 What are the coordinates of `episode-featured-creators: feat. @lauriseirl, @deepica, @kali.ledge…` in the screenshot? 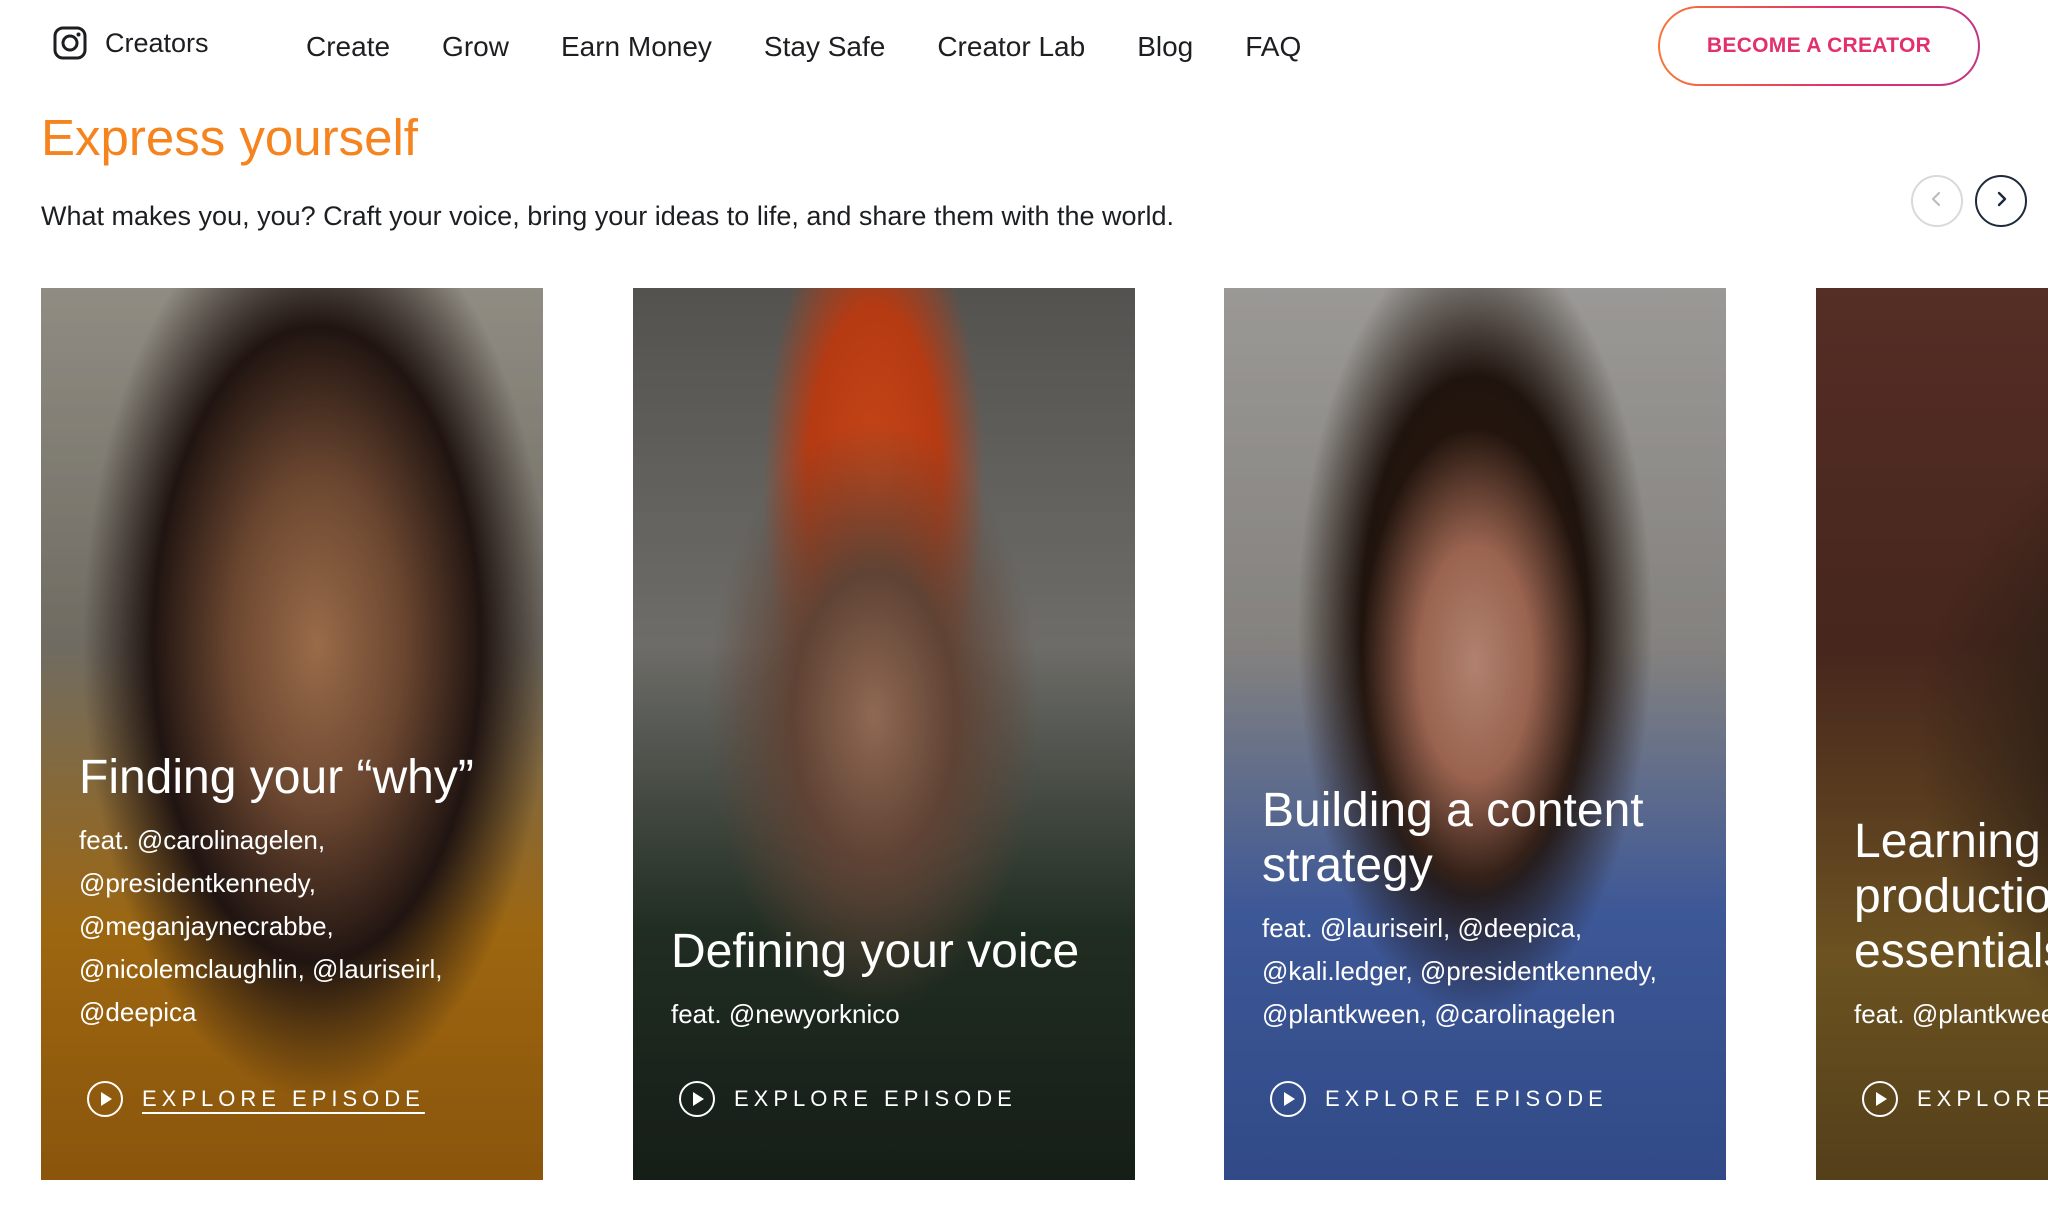 It's located at (1459, 971).